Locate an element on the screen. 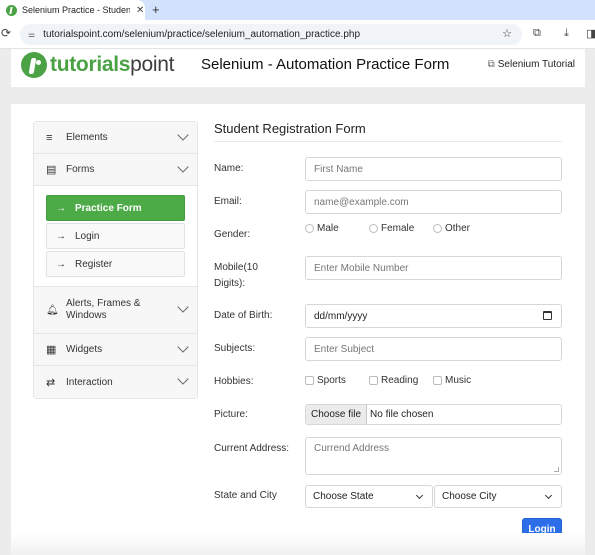 The image size is (595, 555). mobile-input: Enter Mobile Number is located at coordinates (433, 268).